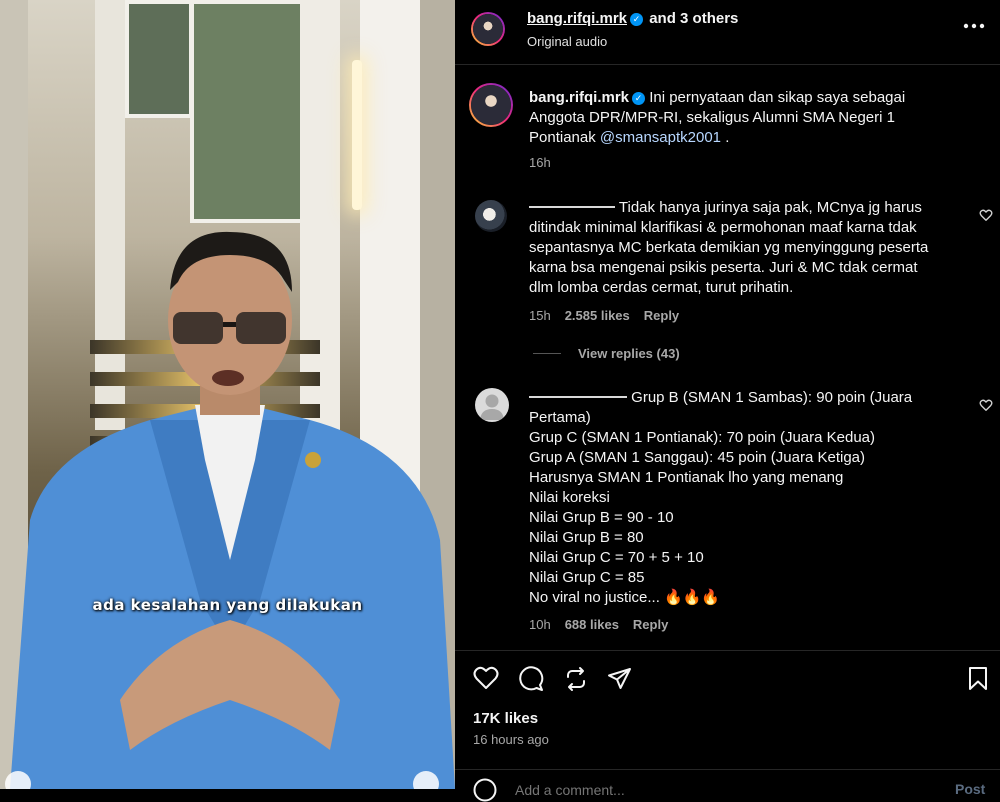 Image resolution: width=1000 pixels, height=802 pixels. What do you see at coordinates (978, 679) in the screenshot?
I see `bookmark-icon` at bounding box center [978, 679].